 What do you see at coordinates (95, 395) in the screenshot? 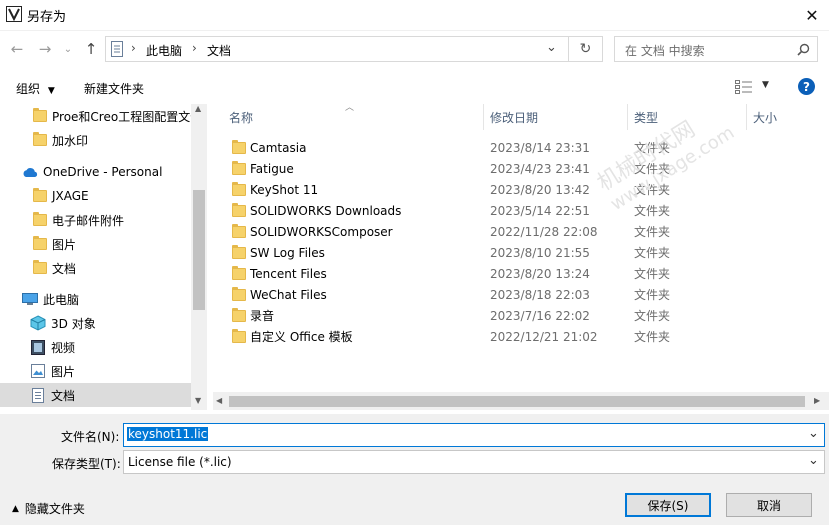
I see `sidebar-item-documents: 文档` at bounding box center [95, 395].